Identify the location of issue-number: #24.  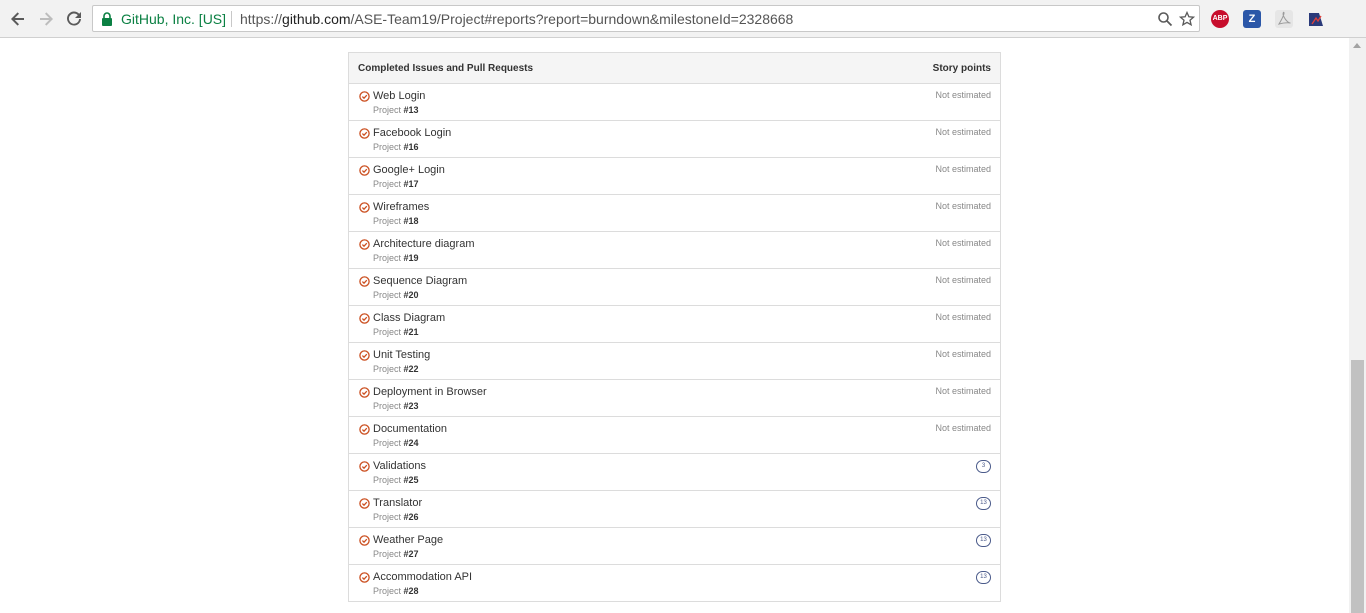
(411, 443).